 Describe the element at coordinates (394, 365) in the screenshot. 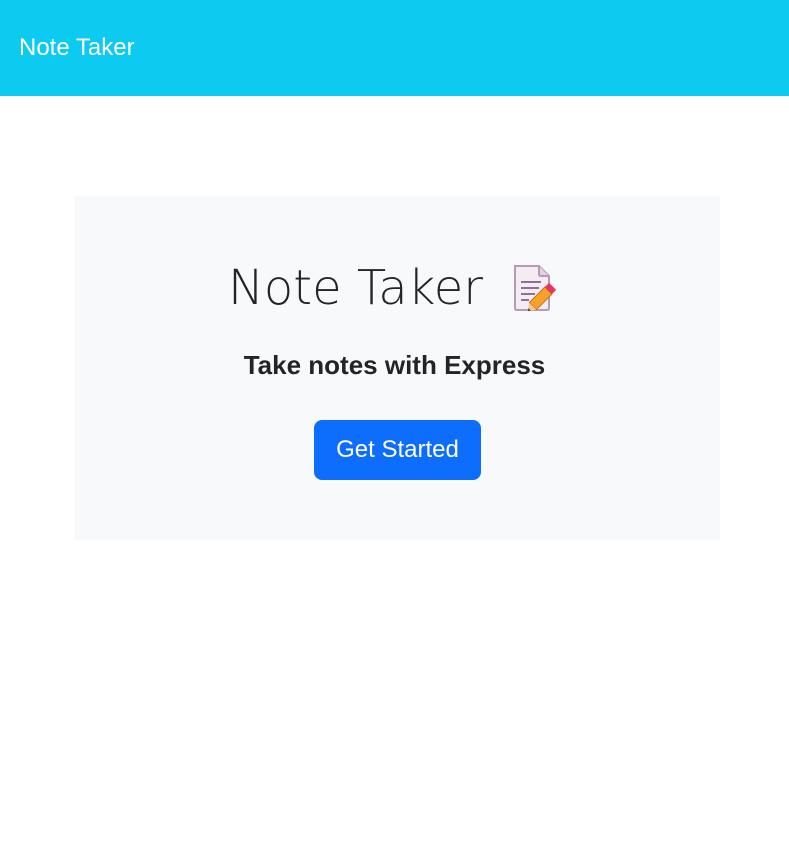

I see `hero-subtitle: Take notes with Express` at that location.